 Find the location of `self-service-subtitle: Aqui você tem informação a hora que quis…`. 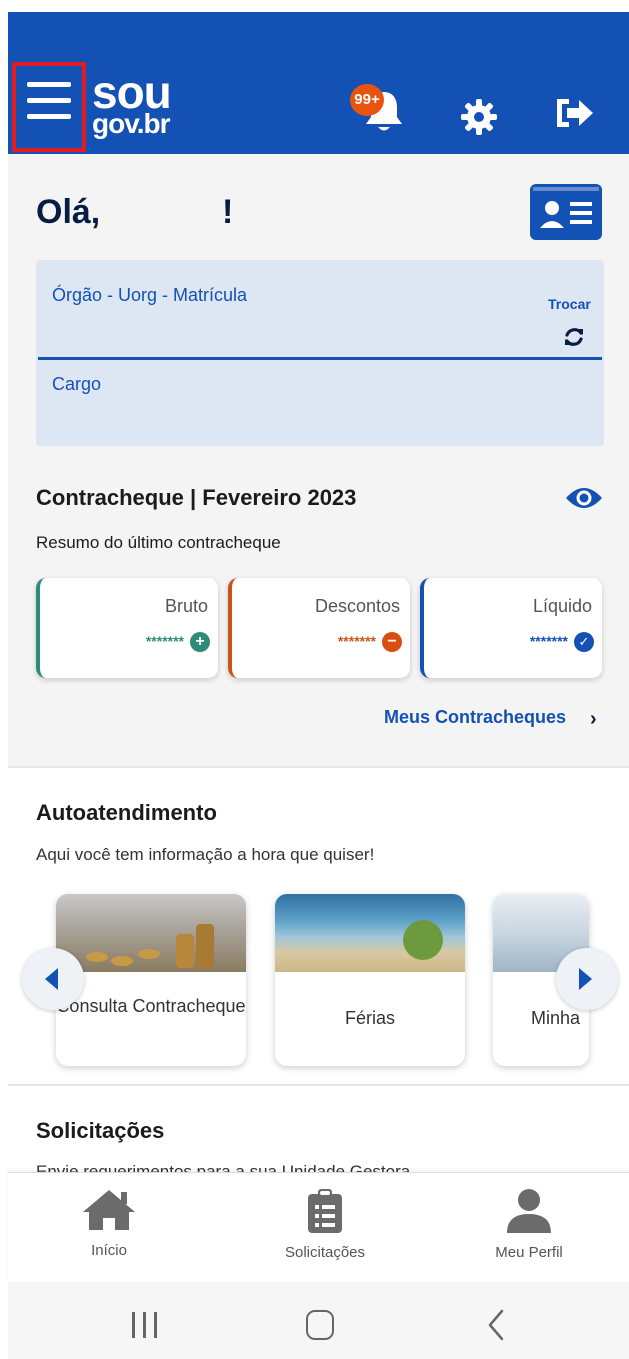

self-service-subtitle: Aqui você tem informação a hora que quis… is located at coordinates (205, 854).